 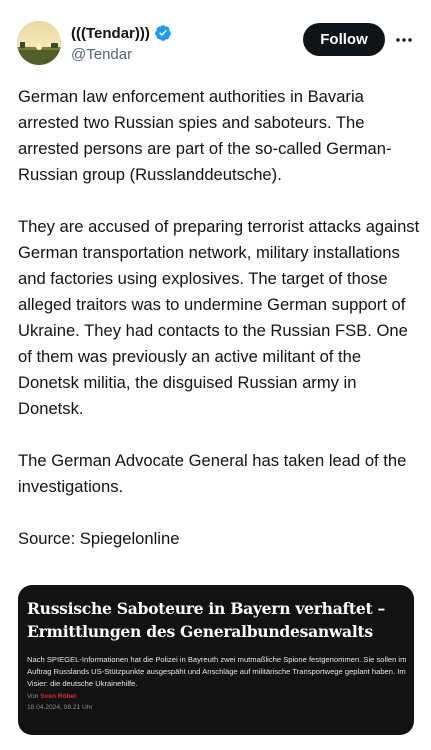 What do you see at coordinates (99, 538) in the screenshot?
I see `tweet-paragraph: Source: Spiegelonline` at bounding box center [99, 538].